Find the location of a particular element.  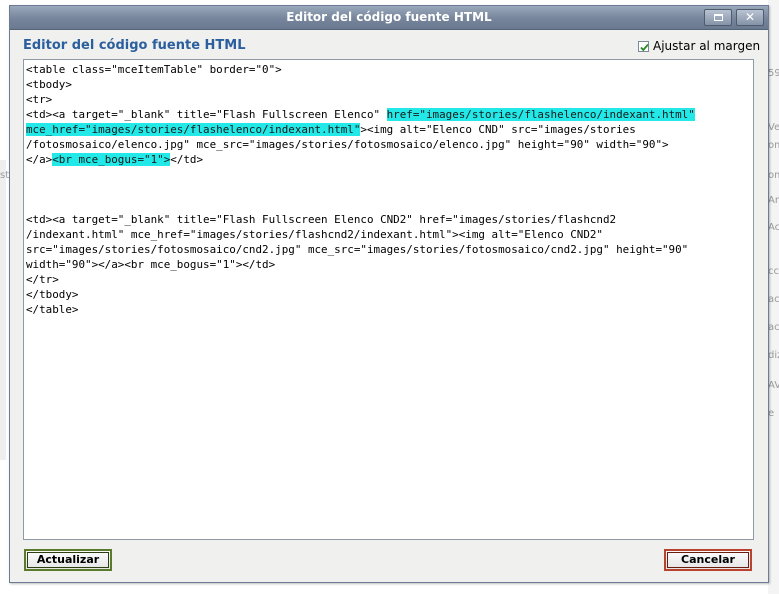

checkmark-icon is located at coordinates (644, 47).